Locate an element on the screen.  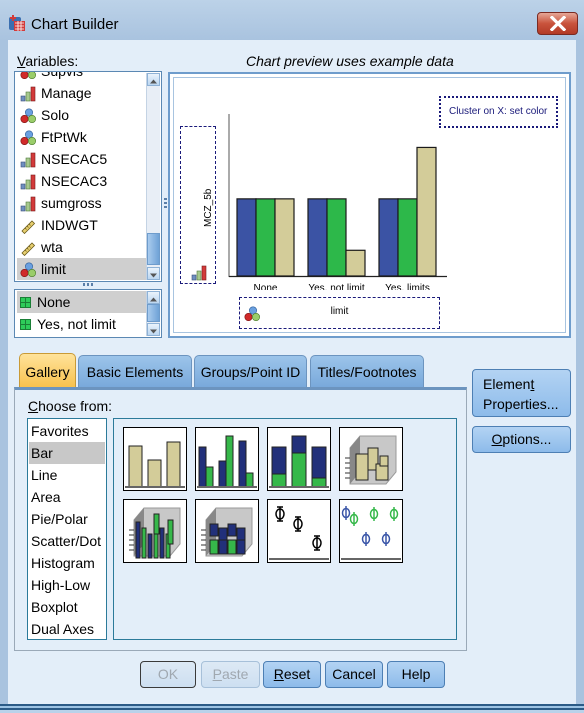
variable-item: Manage is located at coordinates (82, 93).